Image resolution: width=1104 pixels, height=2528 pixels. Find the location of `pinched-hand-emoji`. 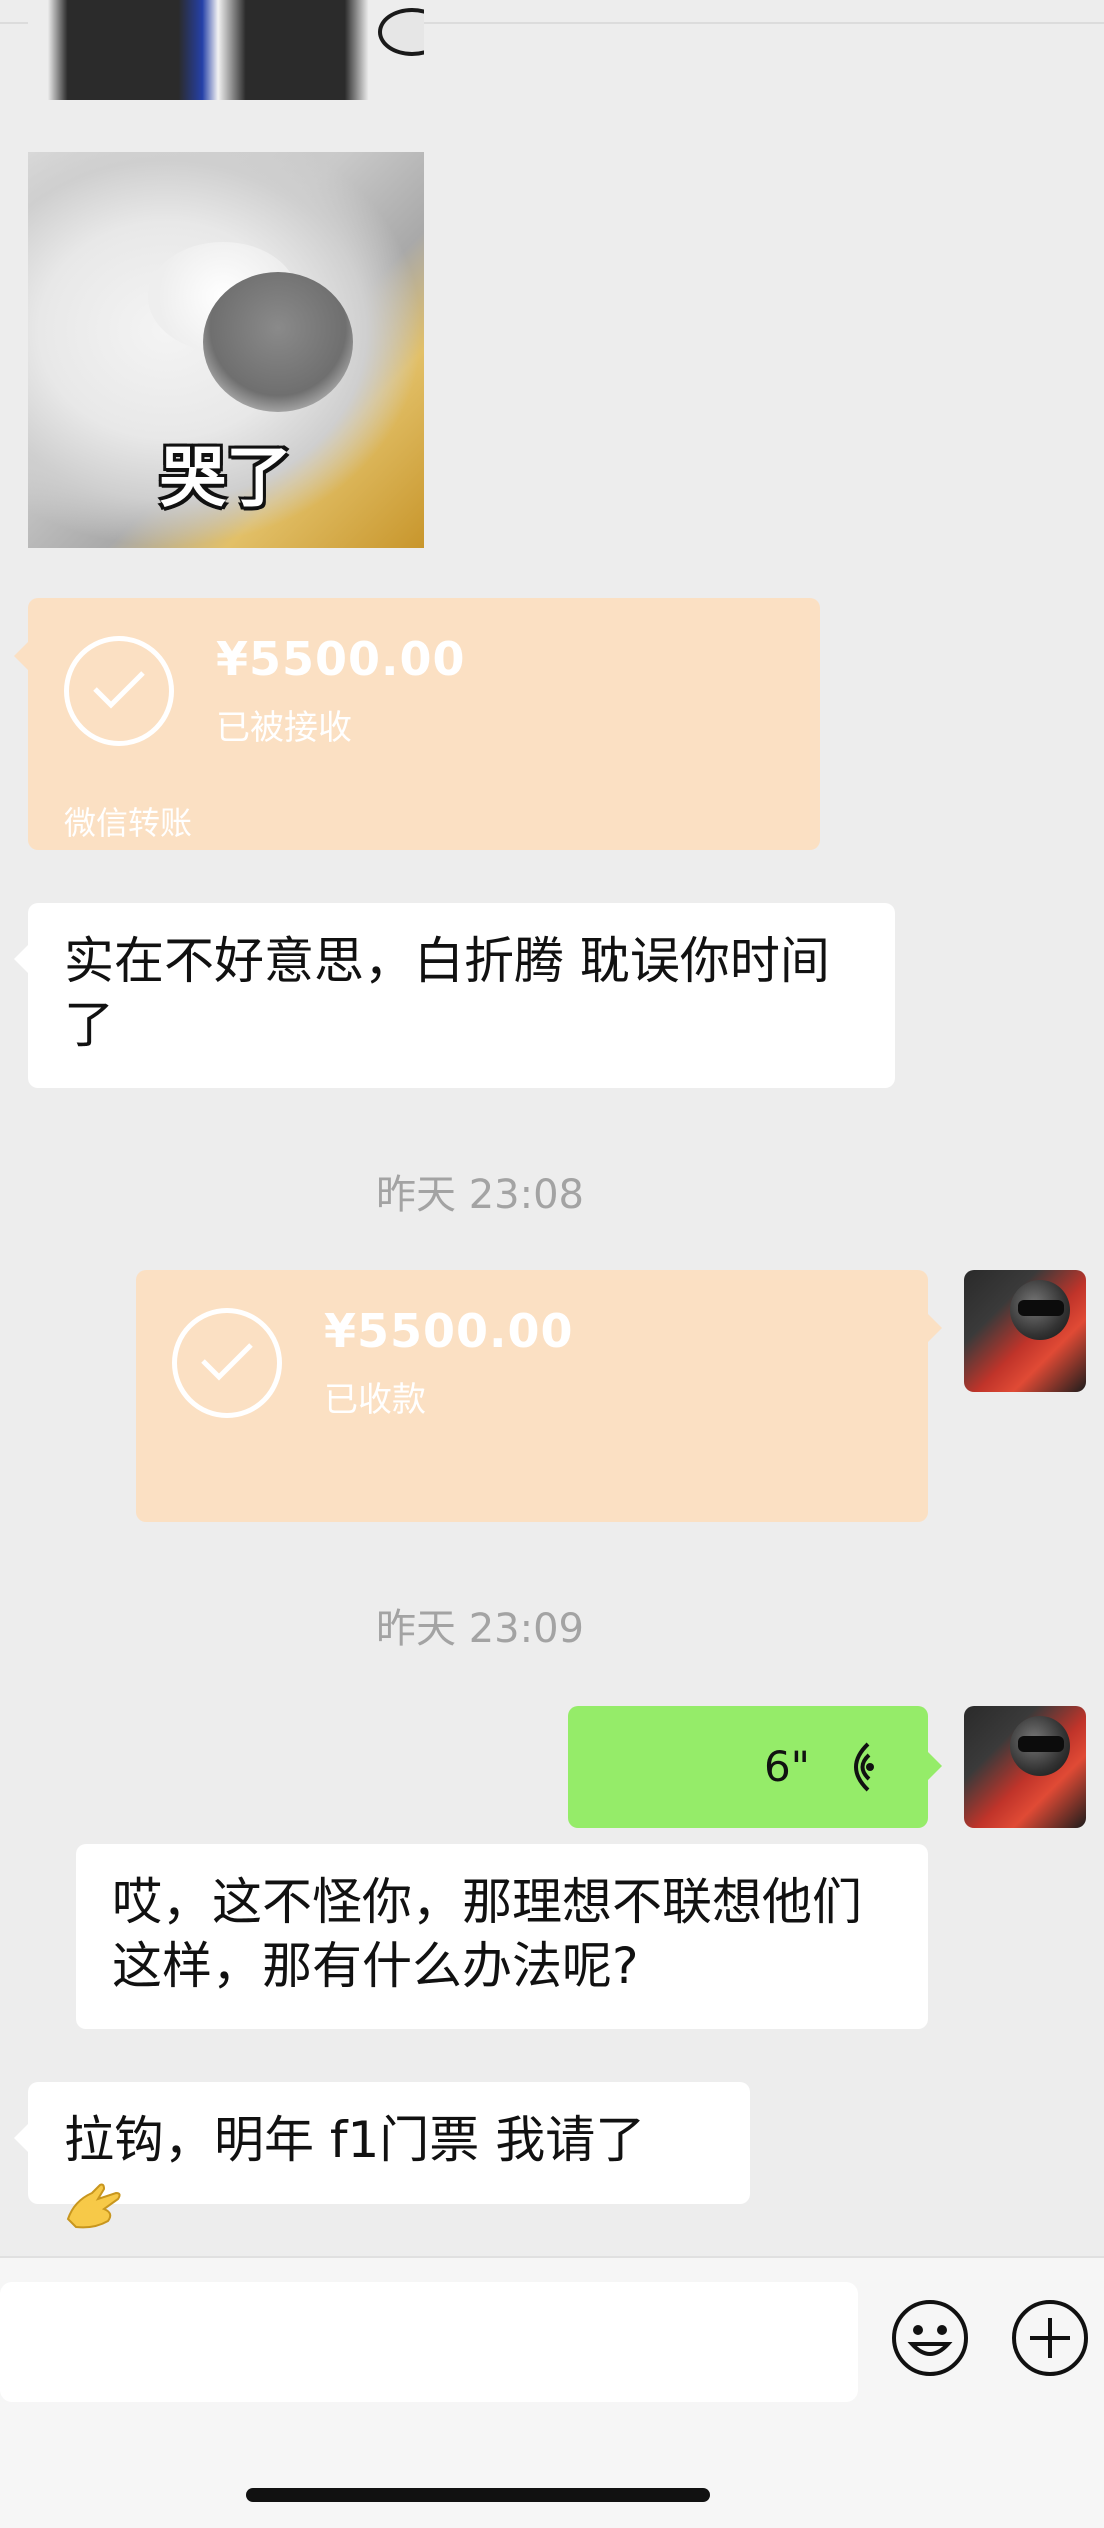

pinched-hand-emoji is located at coordinates (93, 2206).